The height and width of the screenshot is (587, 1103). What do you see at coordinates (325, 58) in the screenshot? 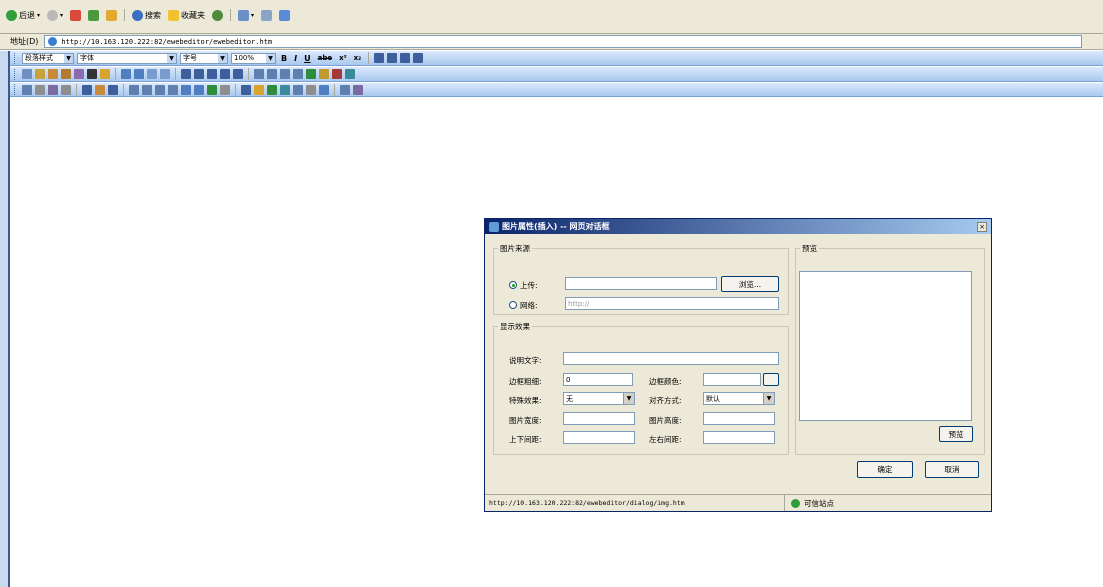
I see `strikethrough-button: abe` at bounding box center [325, 58].